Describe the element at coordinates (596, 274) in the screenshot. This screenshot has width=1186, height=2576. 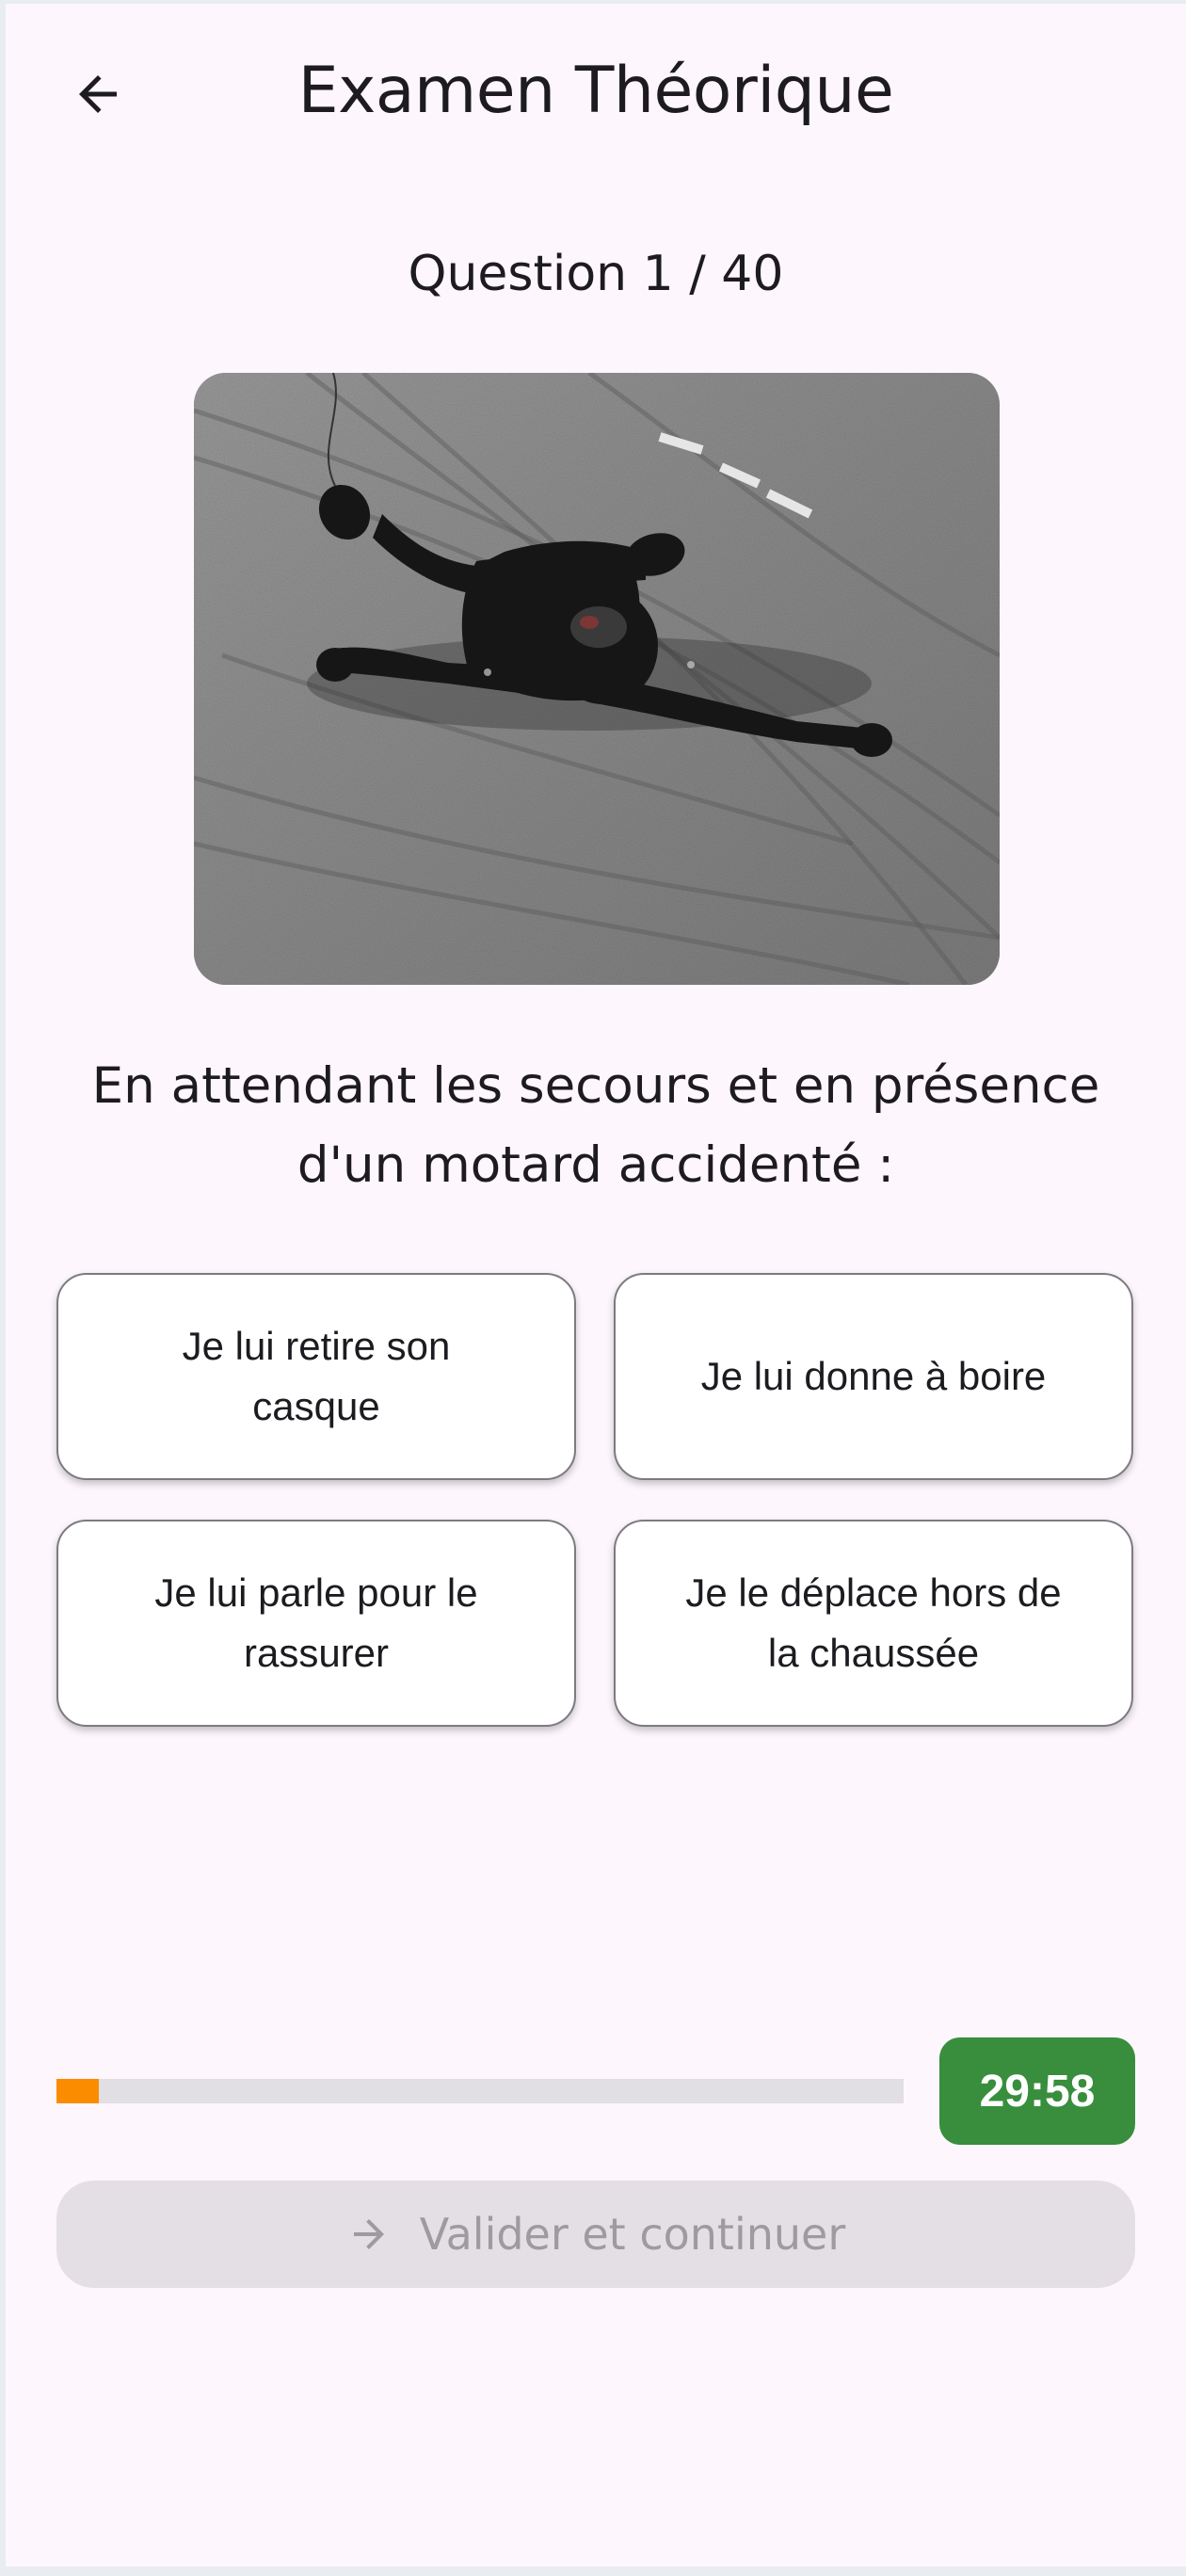
I see `question-counter: Question 1 / 40` at that location.